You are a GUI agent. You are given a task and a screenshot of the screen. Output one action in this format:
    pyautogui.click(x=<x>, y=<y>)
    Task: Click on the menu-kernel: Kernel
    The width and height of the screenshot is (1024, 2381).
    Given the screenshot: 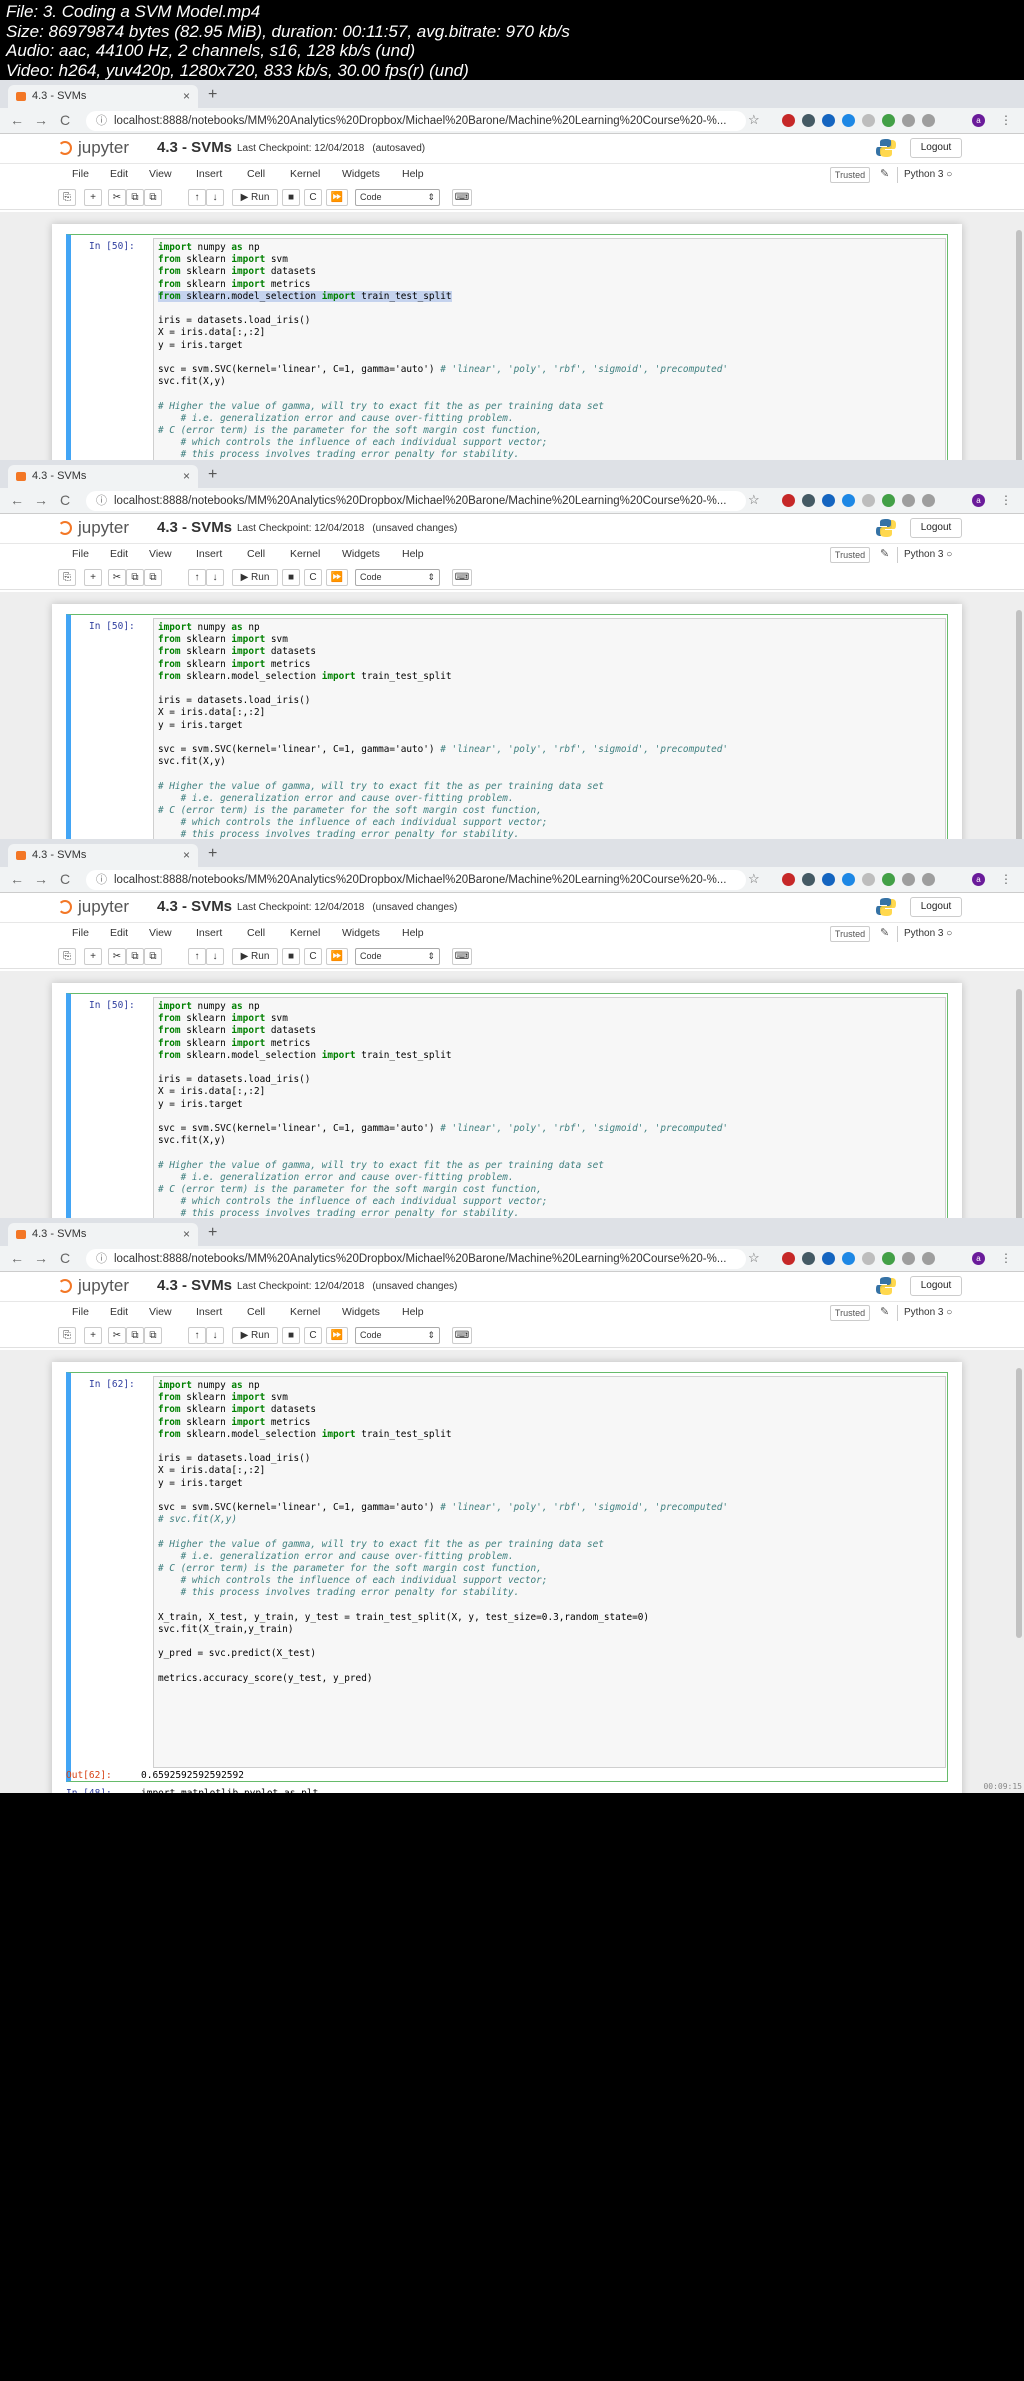 What is the action you would take?
    pyautogui.click(x=305, y=933)
    